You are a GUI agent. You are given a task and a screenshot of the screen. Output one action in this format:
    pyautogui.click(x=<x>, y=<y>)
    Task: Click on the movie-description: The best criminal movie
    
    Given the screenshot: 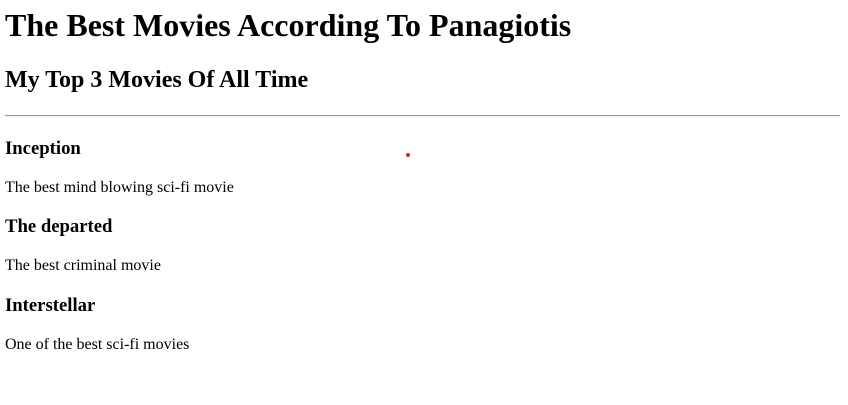 What is the action you would take?
    pyautogui.click(x=83, y=265)
    